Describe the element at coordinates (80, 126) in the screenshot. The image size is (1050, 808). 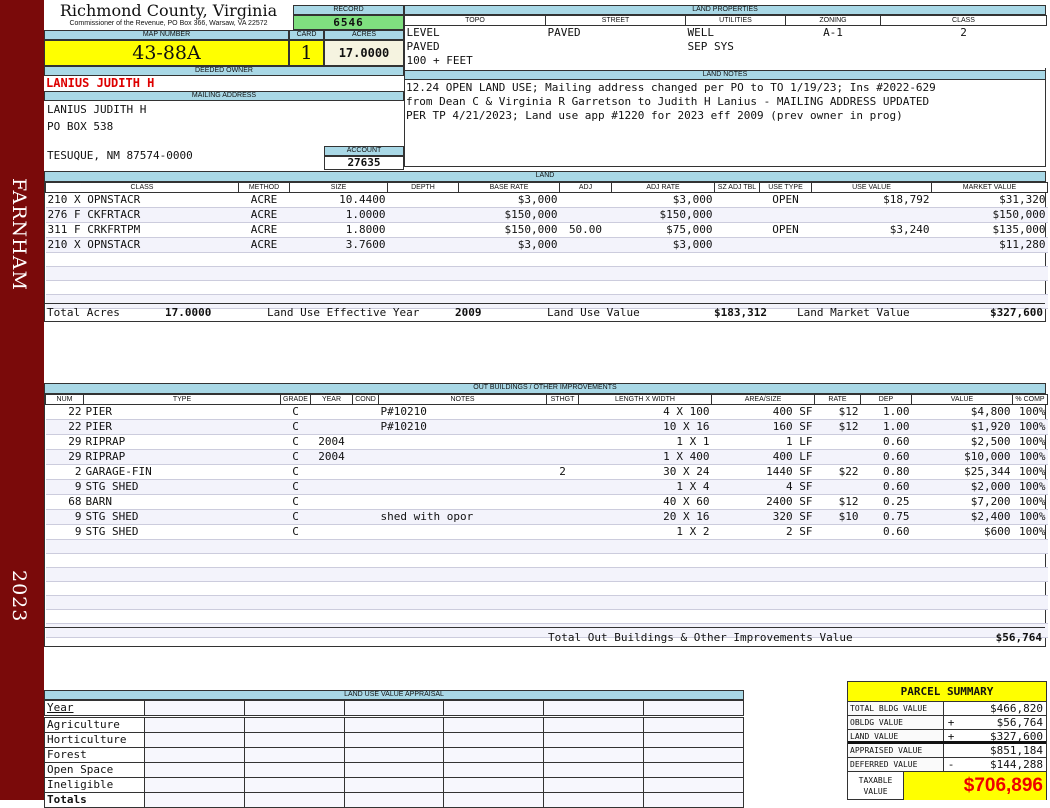
I see `mailing-line: PO BOX 538` at that location.